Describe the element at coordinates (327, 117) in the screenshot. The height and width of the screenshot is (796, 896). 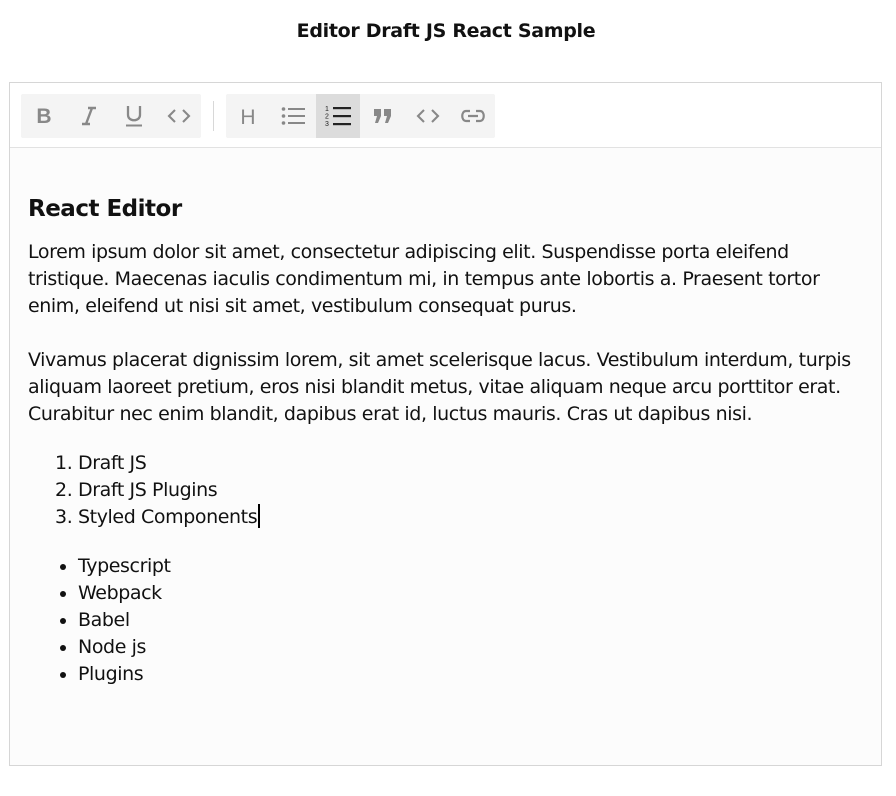
I see `svg-text: 2` at that location.